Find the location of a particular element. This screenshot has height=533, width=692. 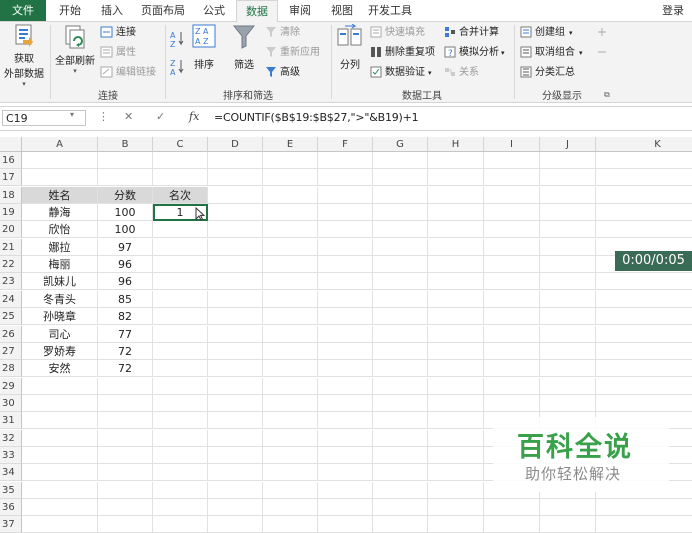

cell-f36 is located at coordinates (345, 507).